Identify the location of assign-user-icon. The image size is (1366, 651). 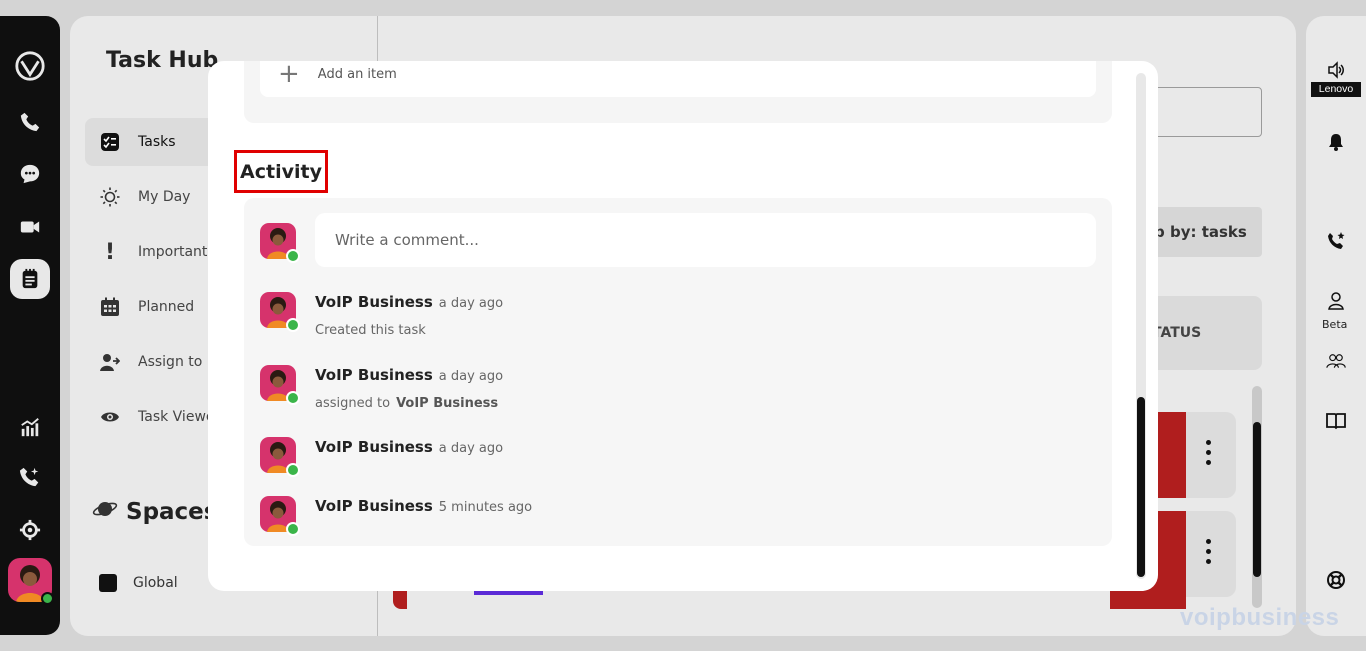
(110, 362).